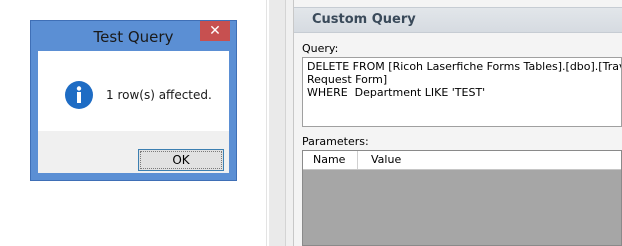 This screenshot has width=622, height=246. I want to click on dialog-titlebar: Test Query ✕, so click(133, 36).